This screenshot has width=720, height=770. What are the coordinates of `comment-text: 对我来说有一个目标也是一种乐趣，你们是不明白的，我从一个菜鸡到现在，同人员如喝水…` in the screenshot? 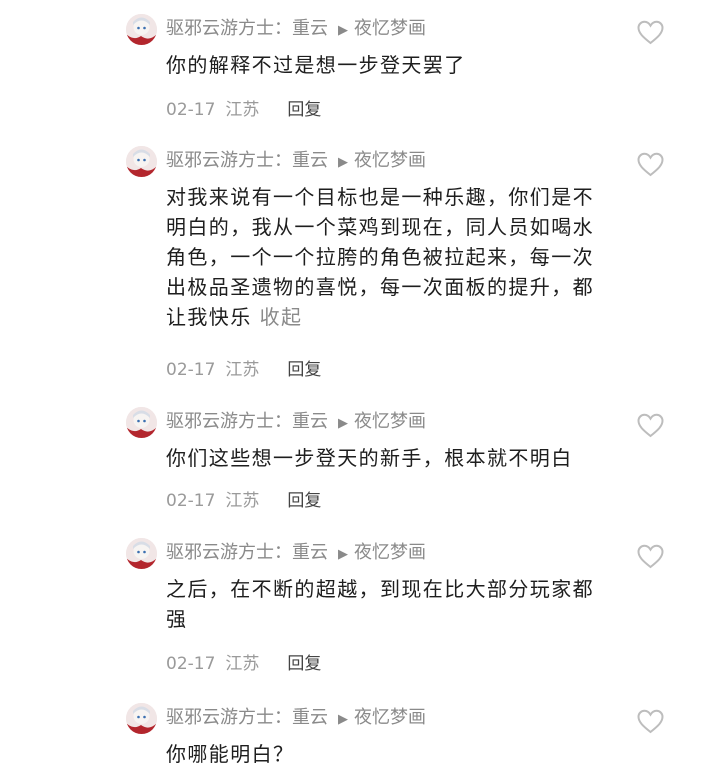 It's located at (381, 257).